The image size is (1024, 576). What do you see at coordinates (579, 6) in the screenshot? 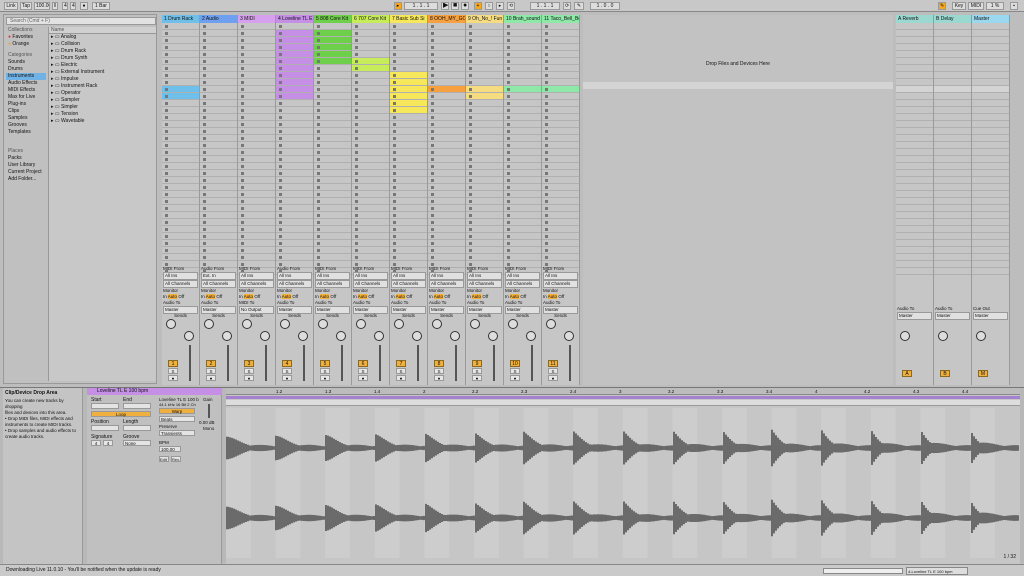
I see `draw-mode-icon: ✎` at bounding box center [579, 6].